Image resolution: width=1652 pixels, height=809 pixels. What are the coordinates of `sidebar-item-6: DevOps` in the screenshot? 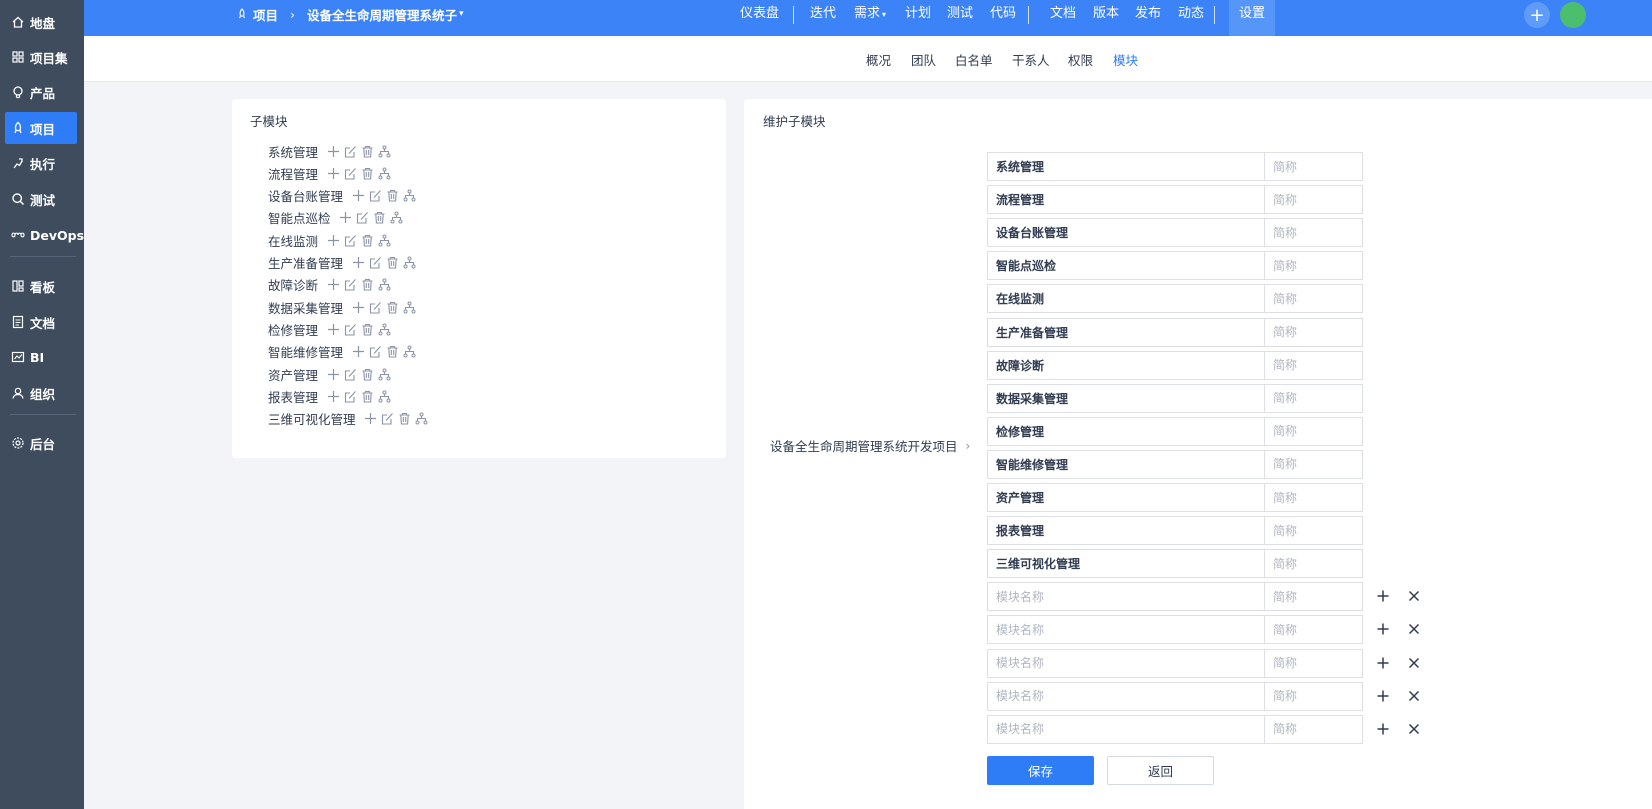 It's located at (44, 235).